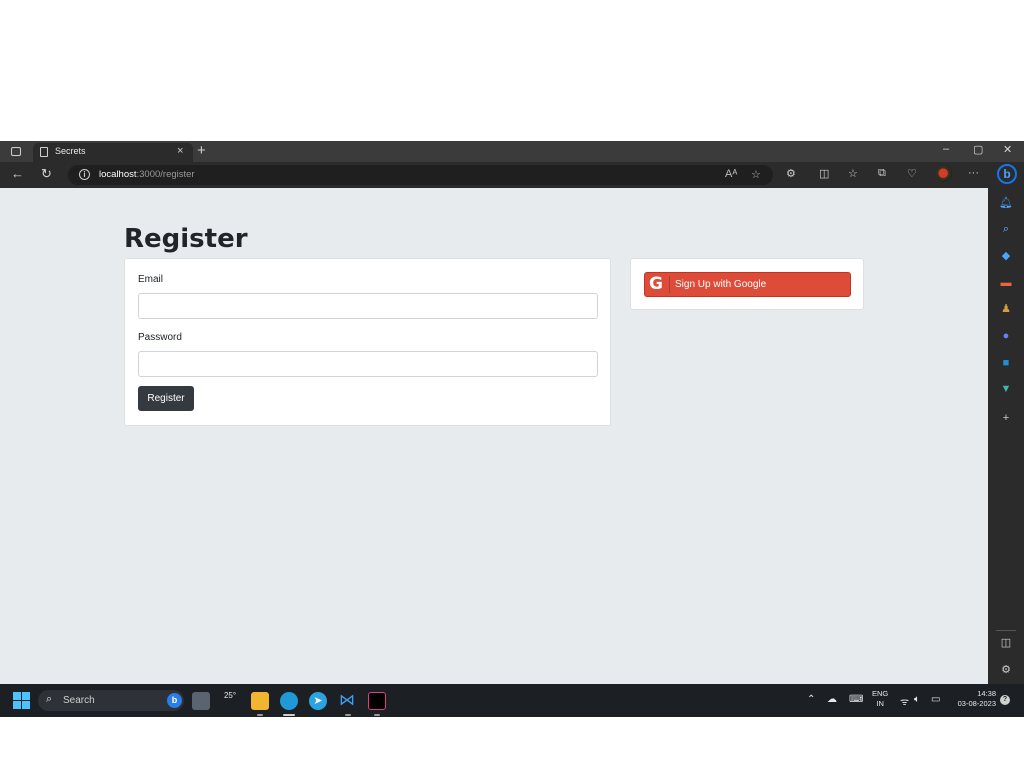 The height and width of the screenshot is (768, 1024). I want to click on register-form-card: Email Password Register, so click(367, 342).